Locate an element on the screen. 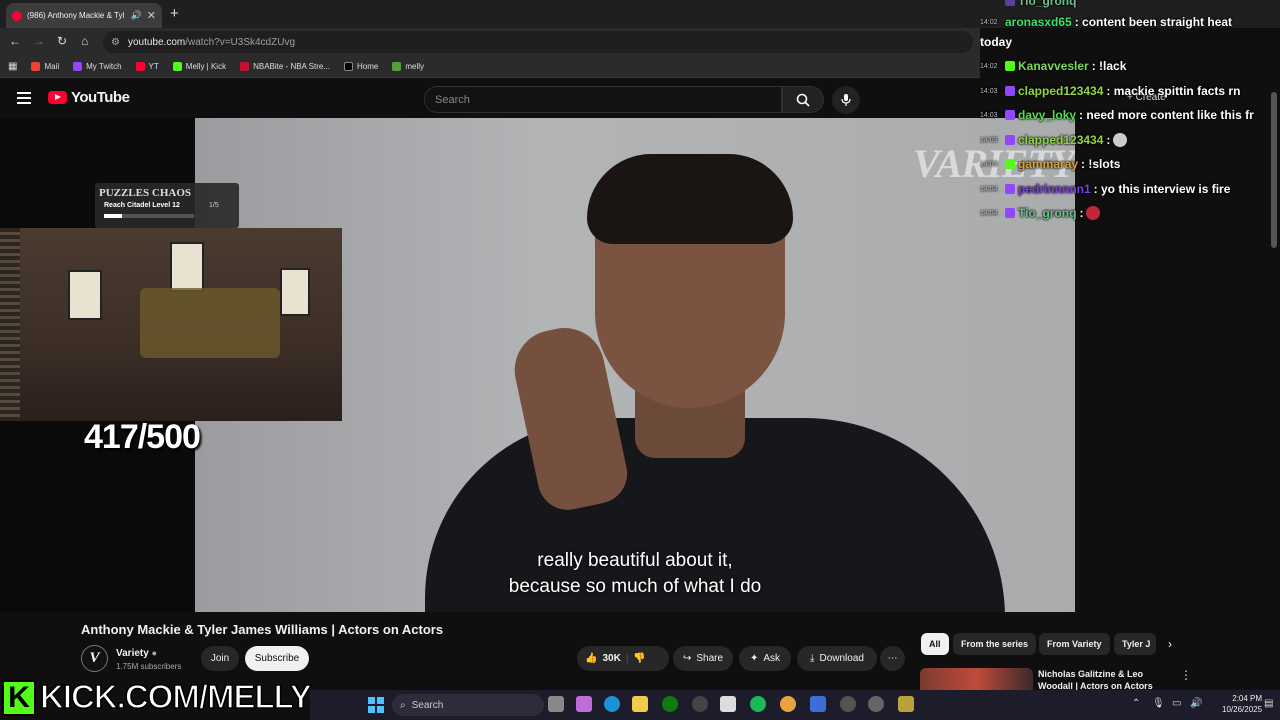  windows-taskbar: ⌕ Search ⌃ 🎙 ▭ 🔊 2:04 PM 10/26/2025 ▤ is located at coordinates (795, 705).